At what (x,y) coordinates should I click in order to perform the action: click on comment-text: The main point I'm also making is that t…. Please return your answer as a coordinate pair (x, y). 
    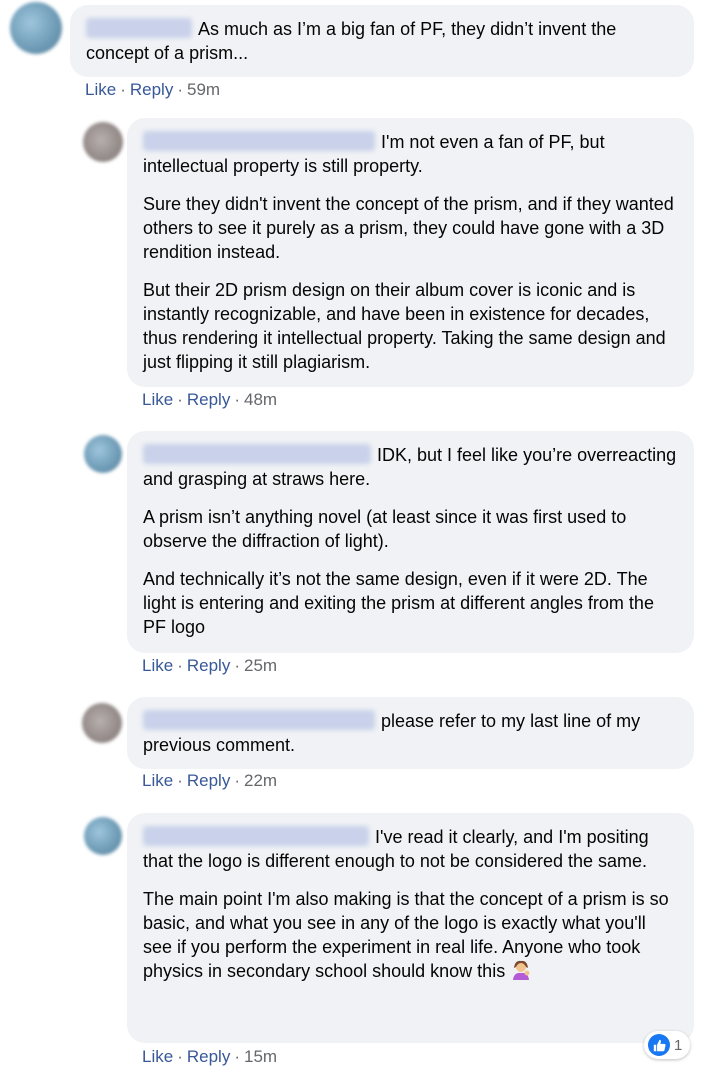
    Looking at the image, I should click on (406, 935).